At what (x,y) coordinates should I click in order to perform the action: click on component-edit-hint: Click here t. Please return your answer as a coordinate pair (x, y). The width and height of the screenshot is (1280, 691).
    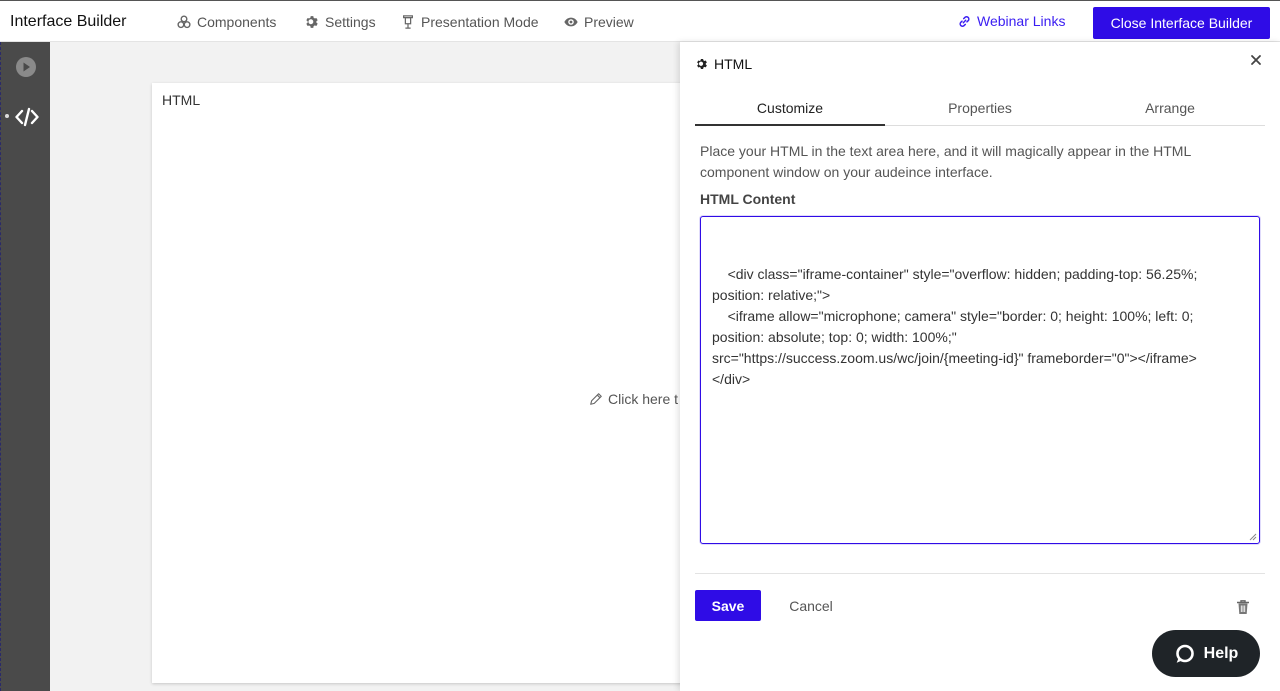
    Looking at the image, I should click on (633, 399).